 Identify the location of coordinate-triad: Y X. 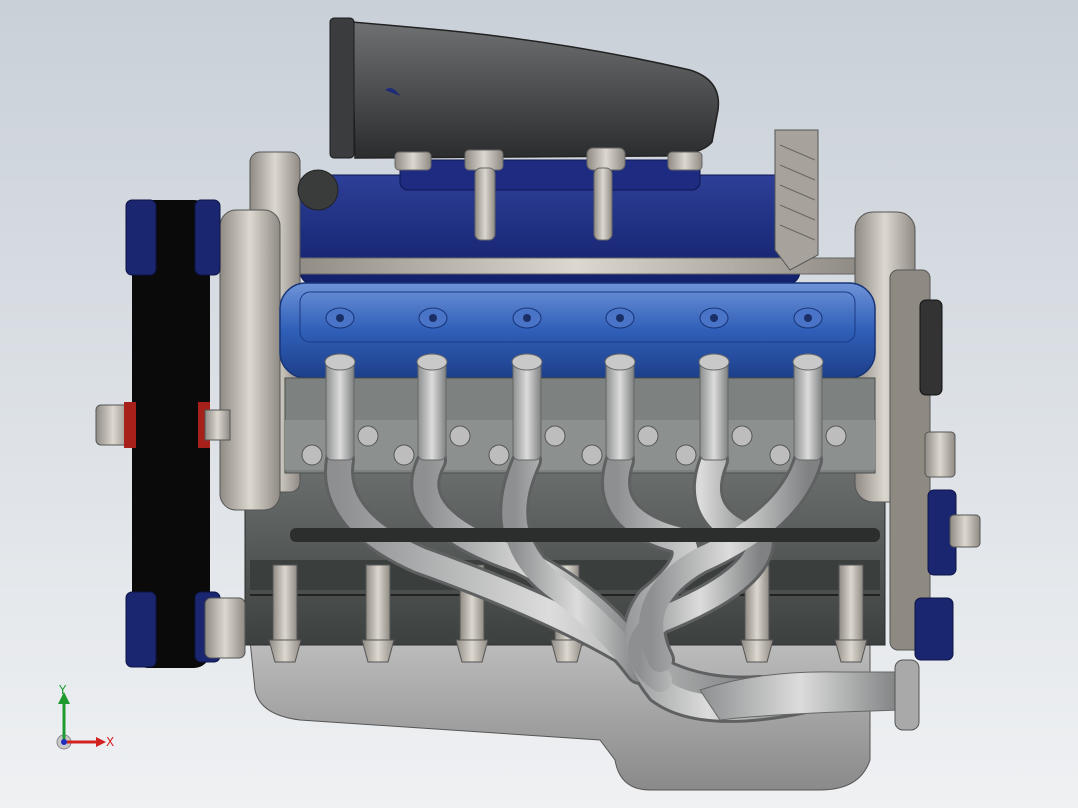
(85, 716).